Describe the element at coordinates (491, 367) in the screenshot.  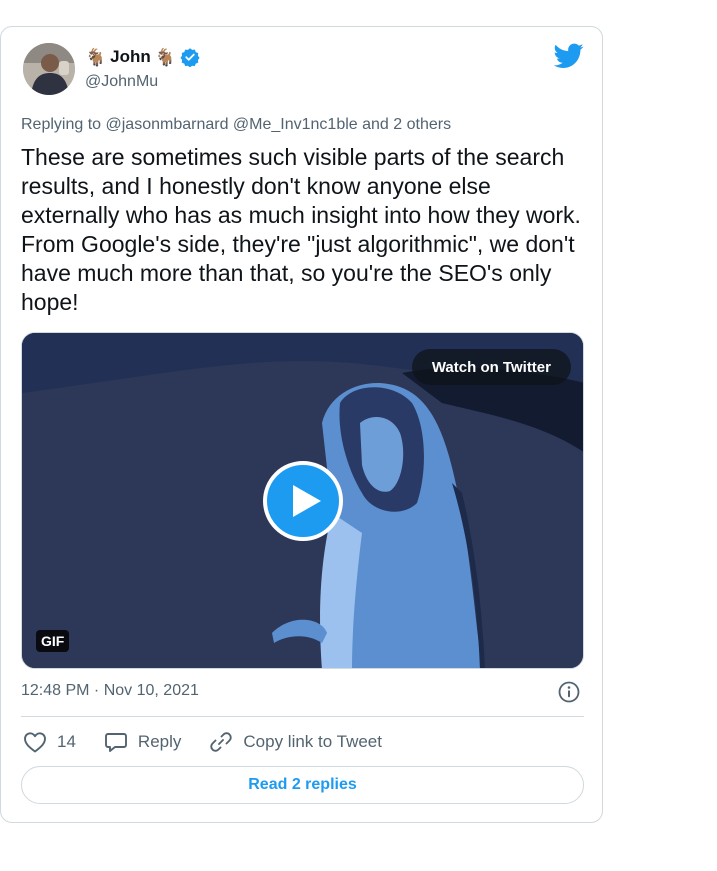
I see `watch-on-twitter-button: Watch on Twitter` at that location.